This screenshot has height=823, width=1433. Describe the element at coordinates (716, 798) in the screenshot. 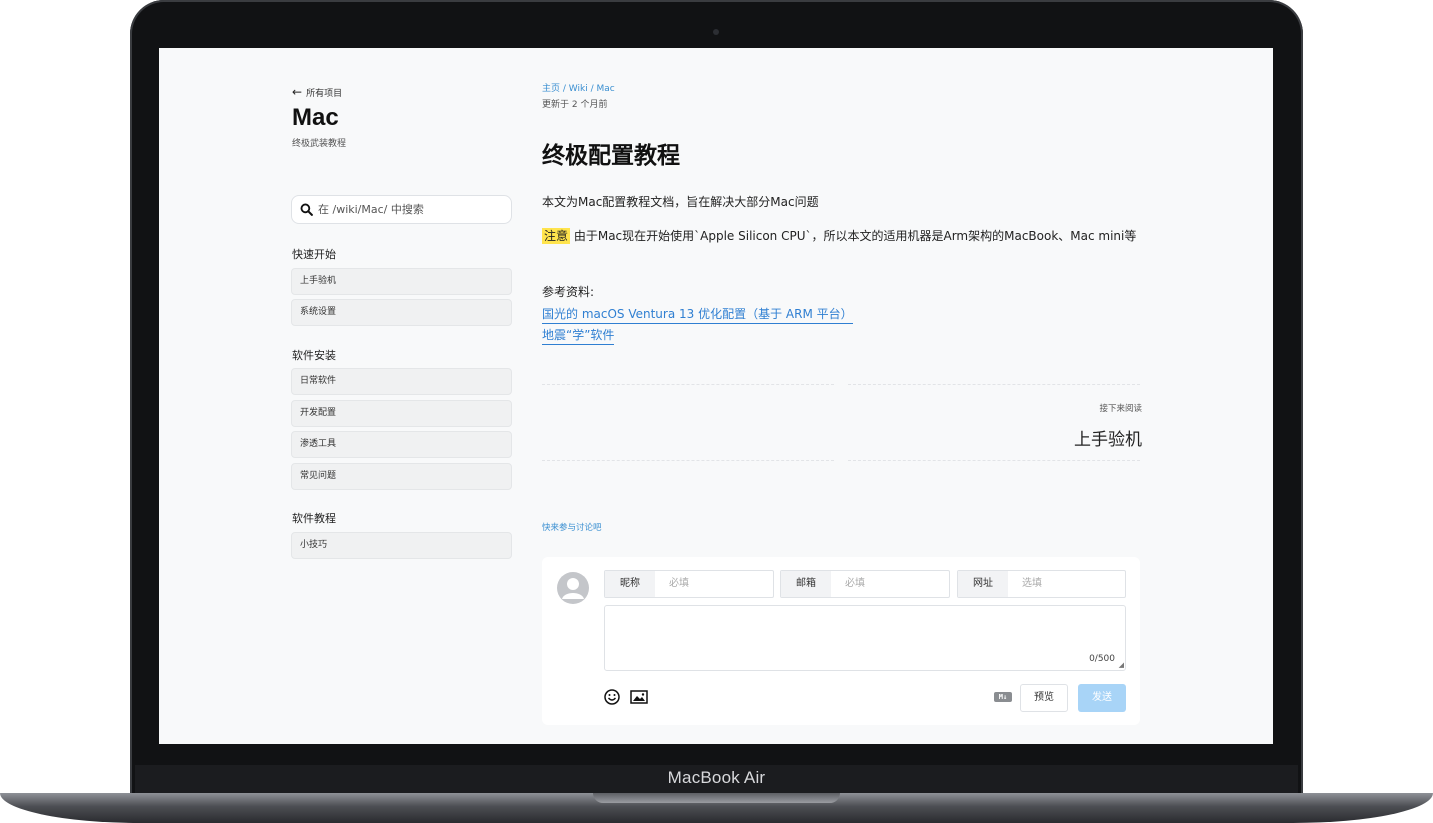

I see `laptop-notch` at that location.